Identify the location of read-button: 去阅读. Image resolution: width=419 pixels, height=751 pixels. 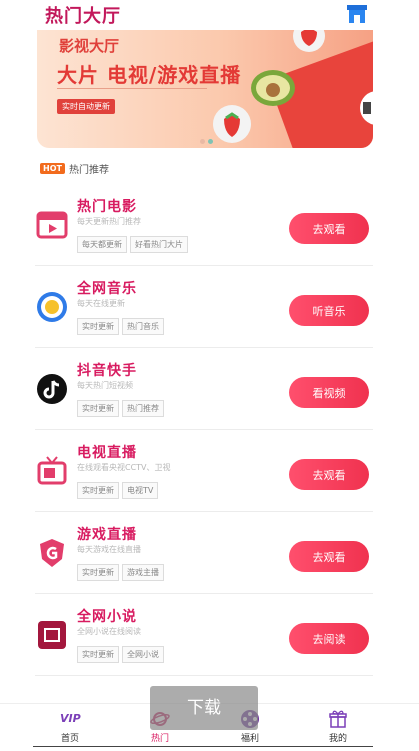
(329, 638).